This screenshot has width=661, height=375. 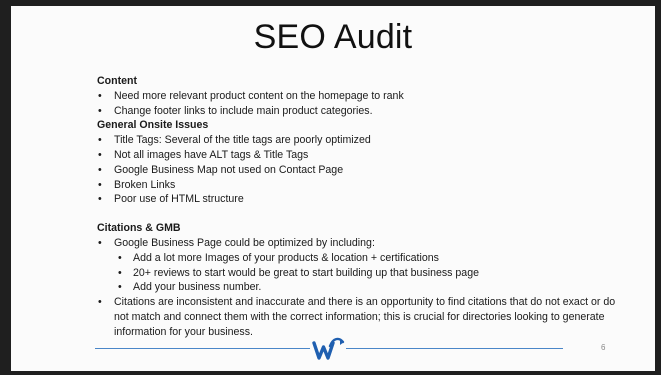 What do you see at coordinates (603, 347) in the screenshot?
I see `page-number: 6` at bounding box center [603, 347].